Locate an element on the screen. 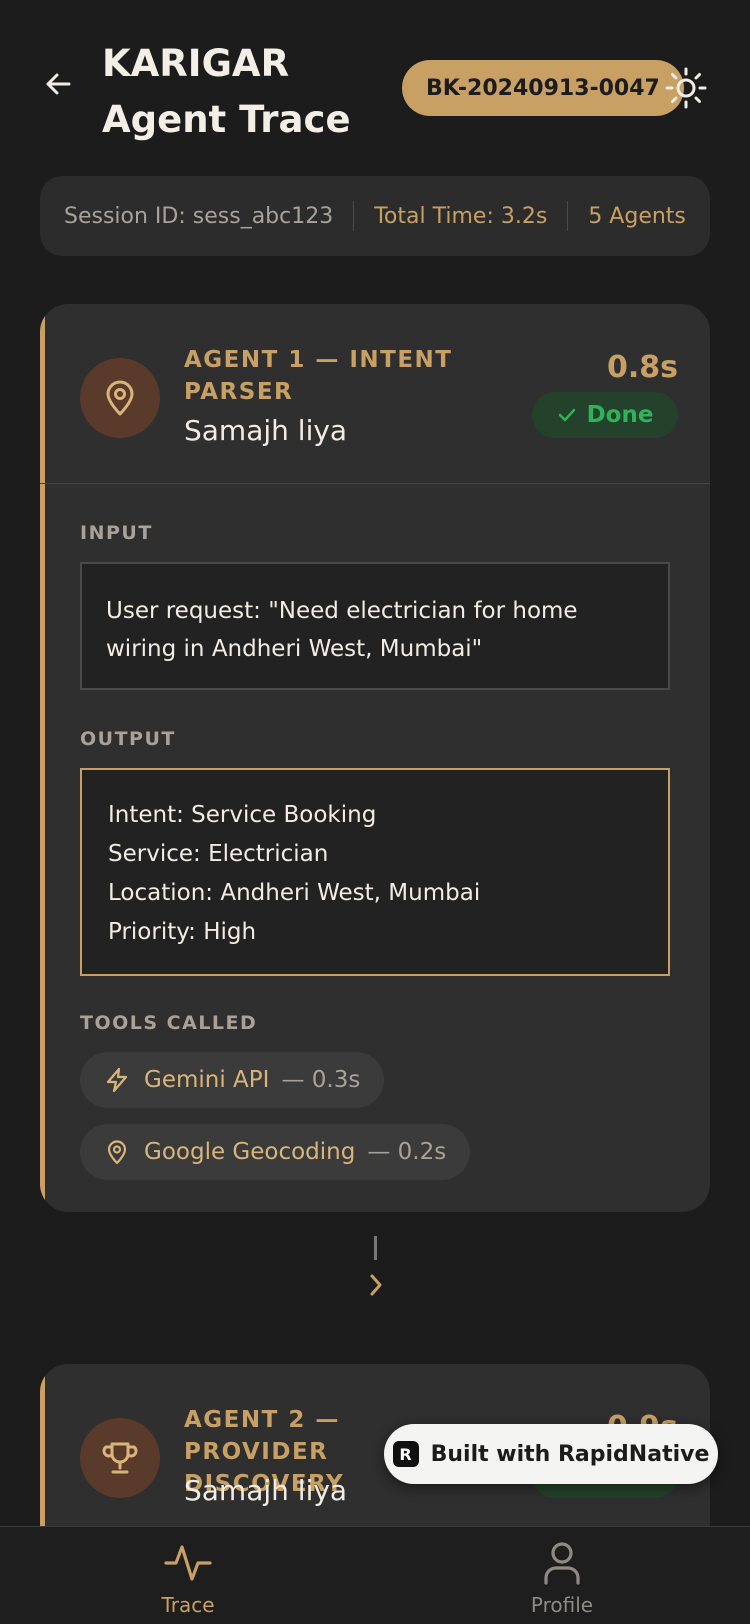 This screenshot has width=750, height=1624. page-title: KARIGAR Agent Trace is located at coordinates (226, 91).